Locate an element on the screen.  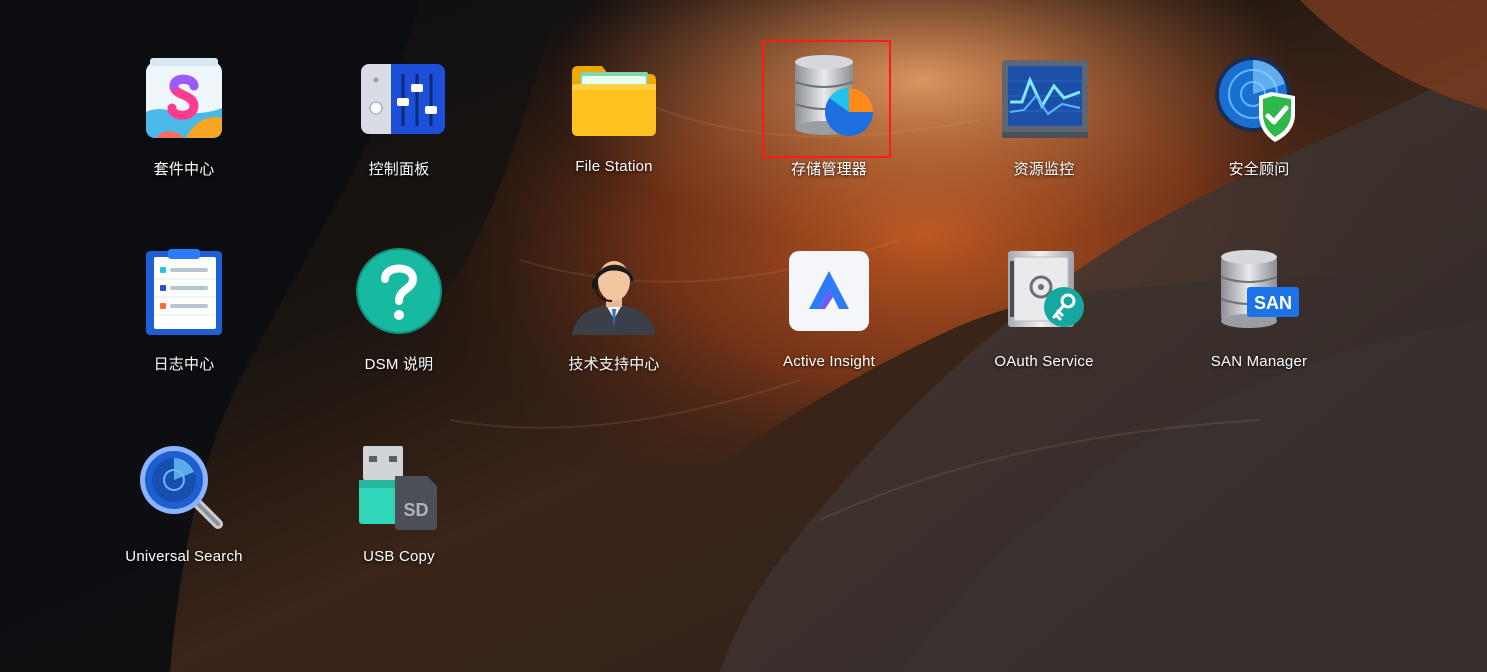
app-security-advisor: 安全顾问 is located at coordinates (1259, 127).